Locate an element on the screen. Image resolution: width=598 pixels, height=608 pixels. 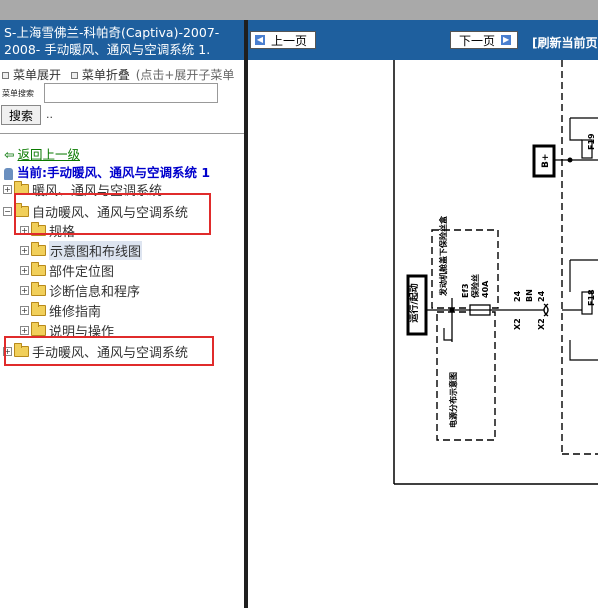
connector-x2-bottom-text: X2 is located at coordinates (541, 324).